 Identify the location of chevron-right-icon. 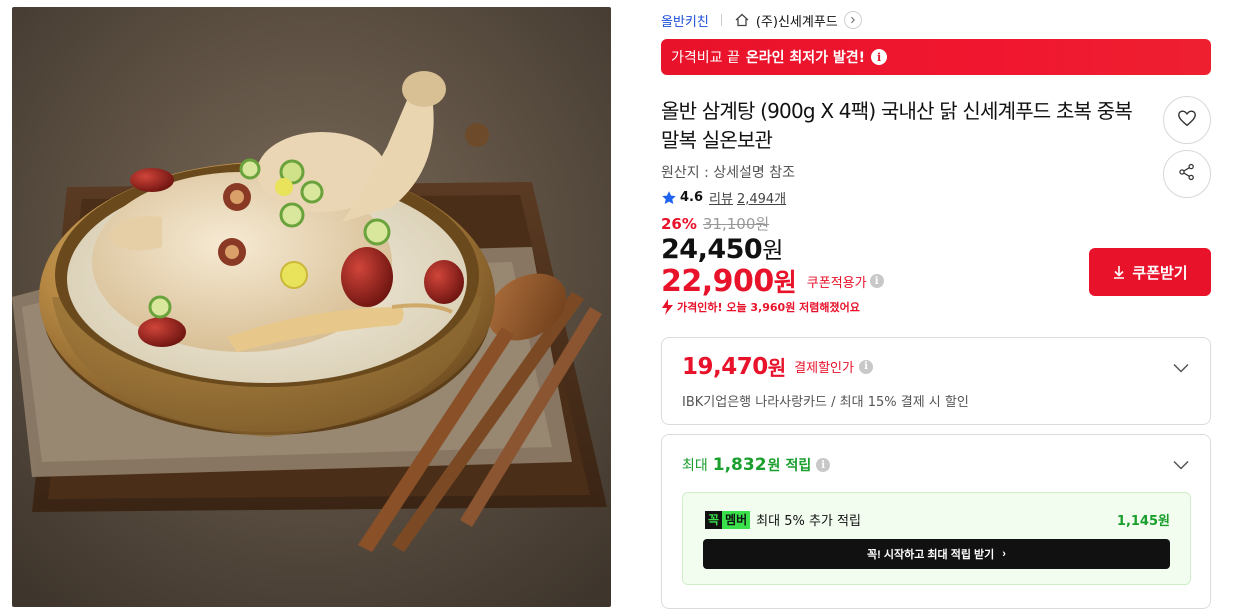
(852, 20).